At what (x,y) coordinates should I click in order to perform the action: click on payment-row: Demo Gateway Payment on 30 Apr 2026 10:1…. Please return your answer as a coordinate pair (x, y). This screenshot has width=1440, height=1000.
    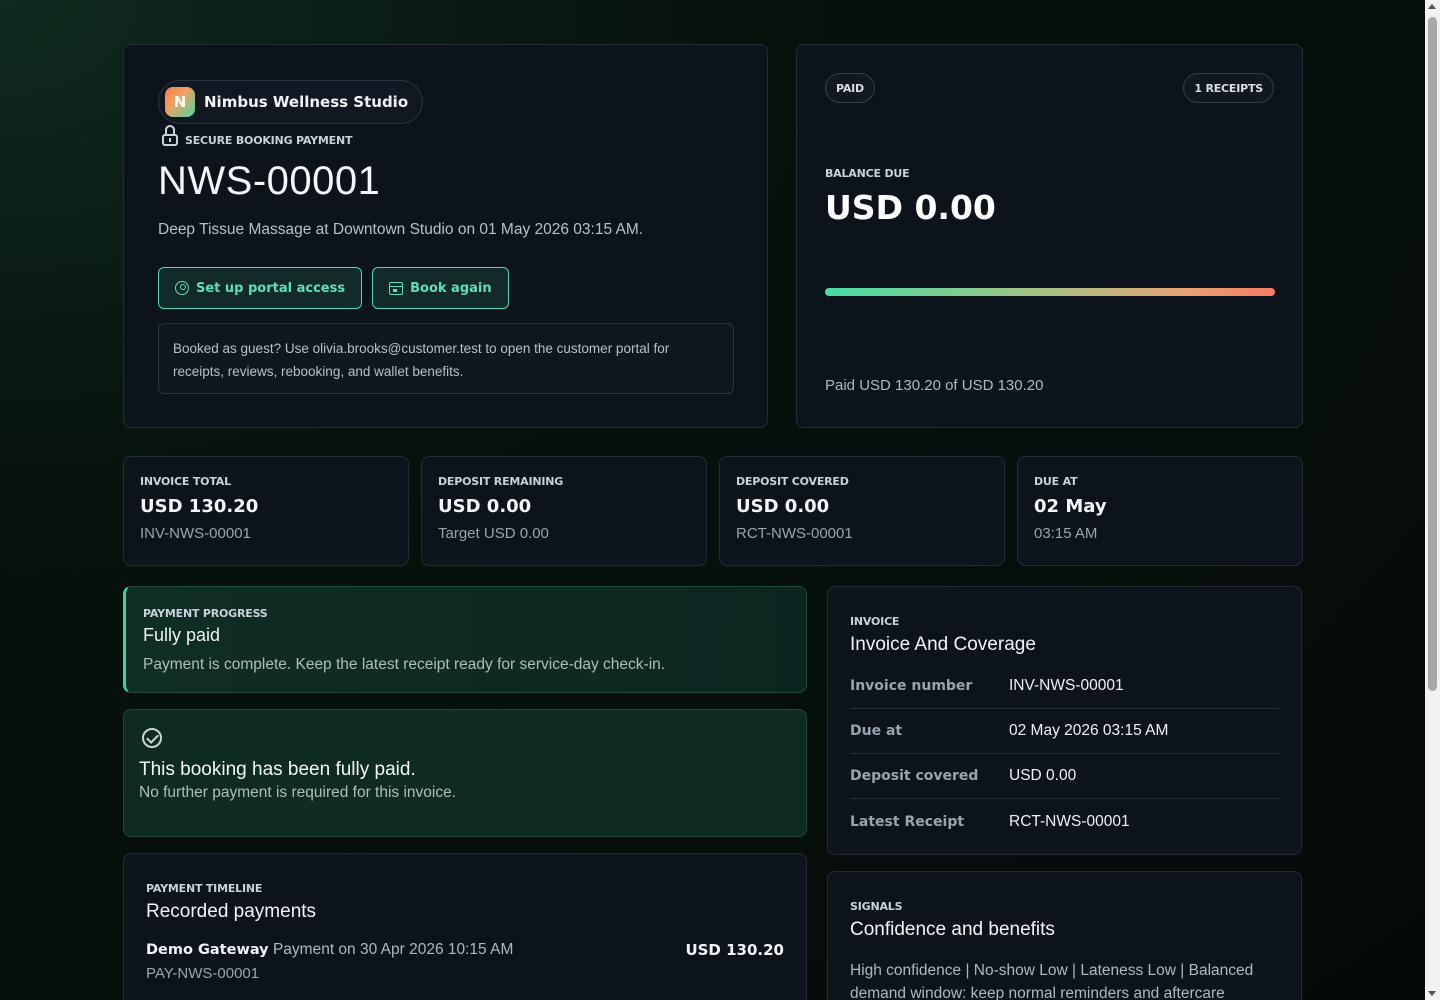
    Looking at the image, I should click on (465, 961).